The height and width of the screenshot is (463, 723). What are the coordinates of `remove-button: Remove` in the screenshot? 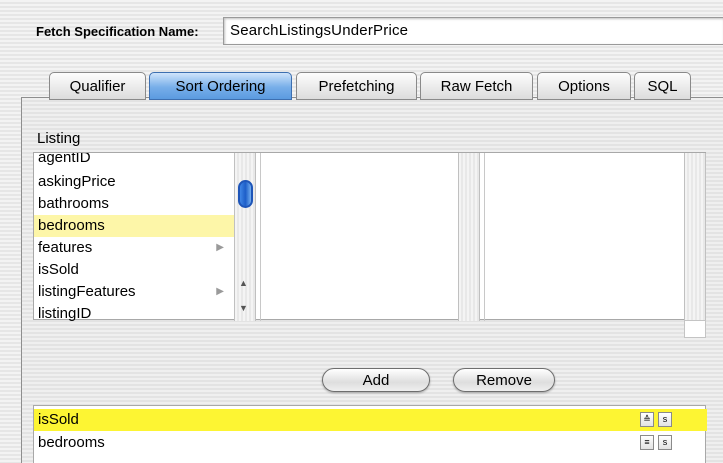 It's located at (504, 380).